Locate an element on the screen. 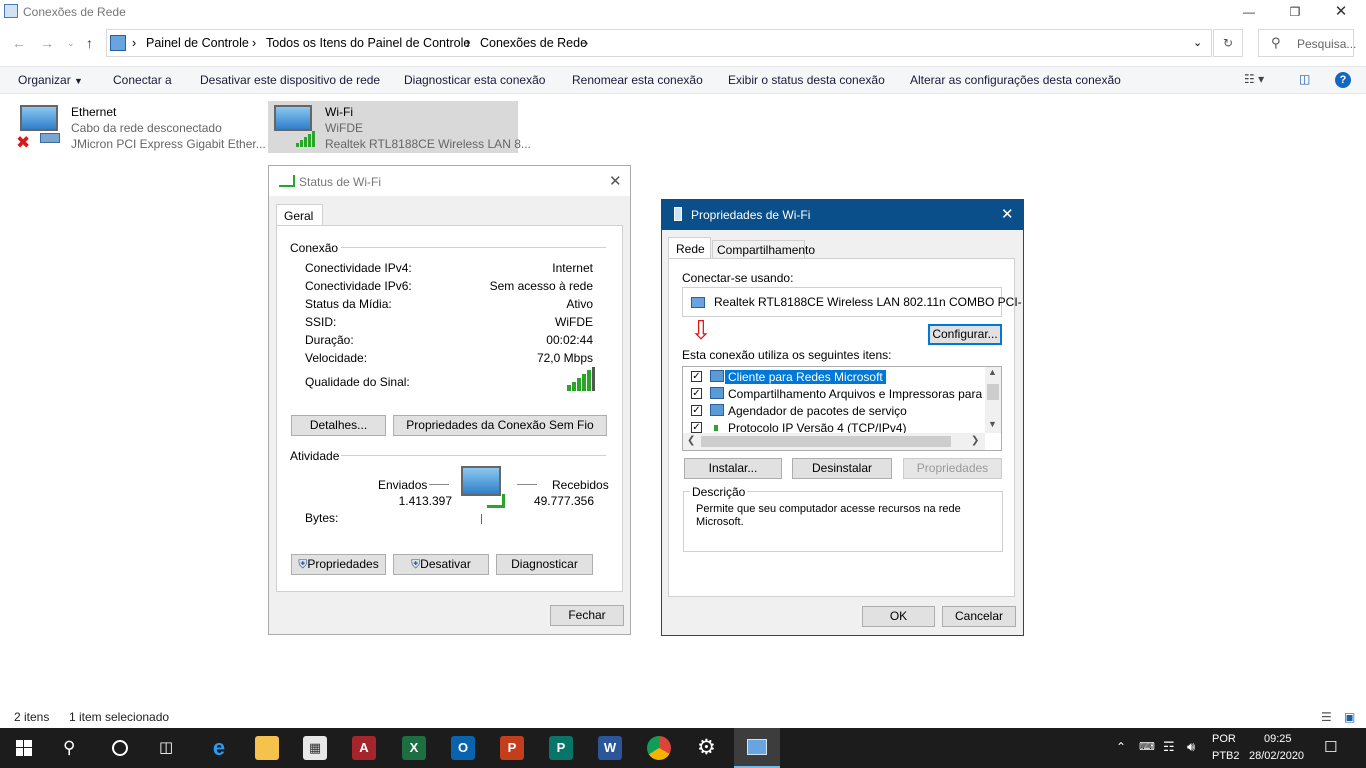 The height and width of the screenshot is (768, 1366). scroll-left-icon: ❮ is located at coordinates (691, 440).